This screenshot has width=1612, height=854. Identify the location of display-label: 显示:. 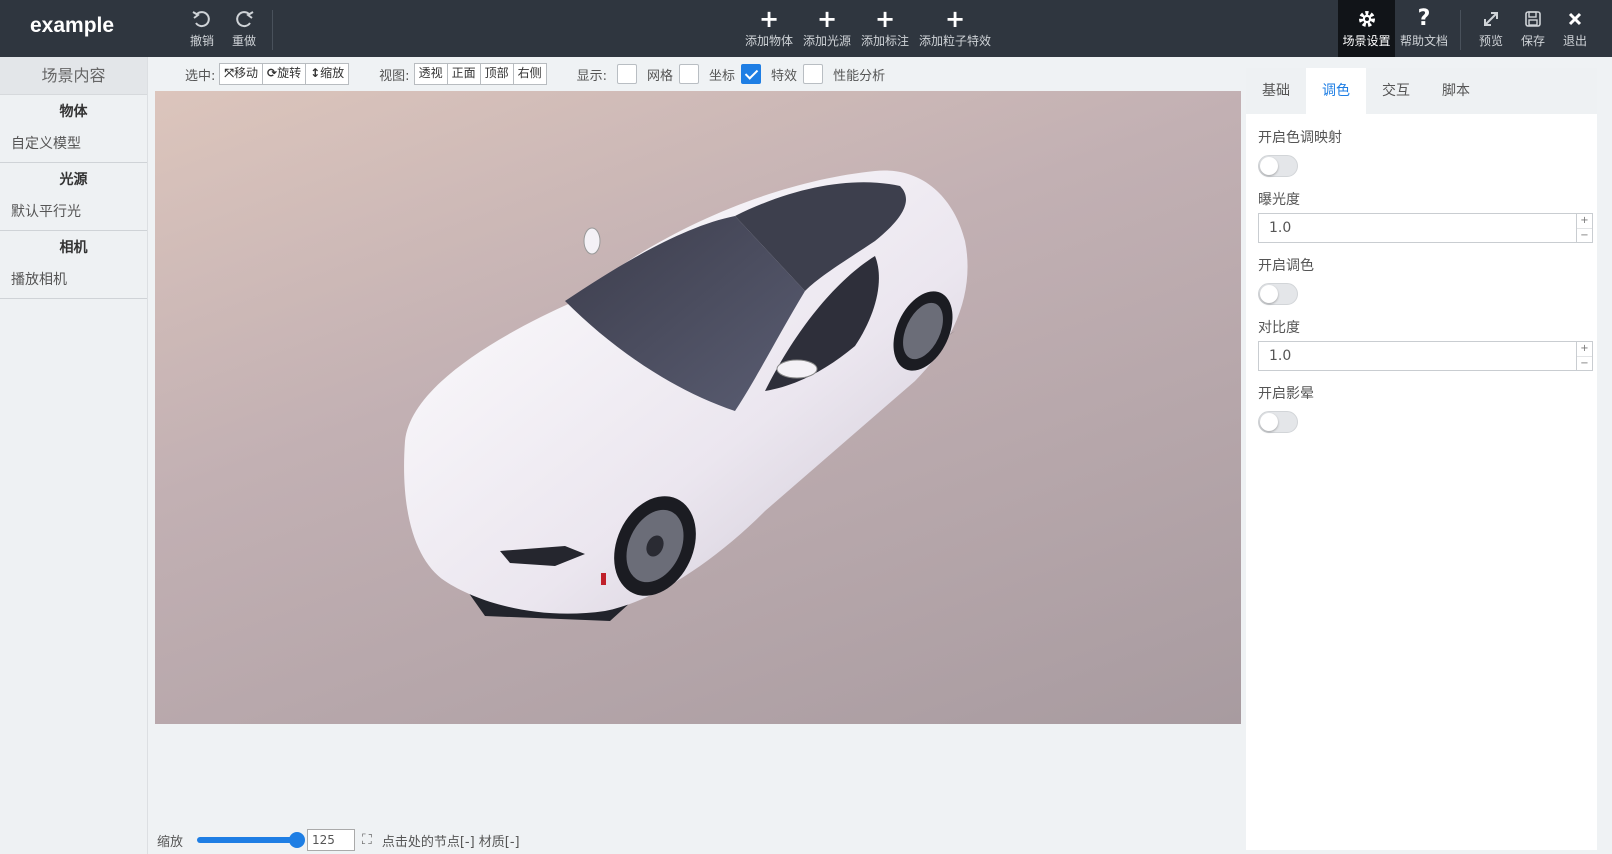
(592, 76).